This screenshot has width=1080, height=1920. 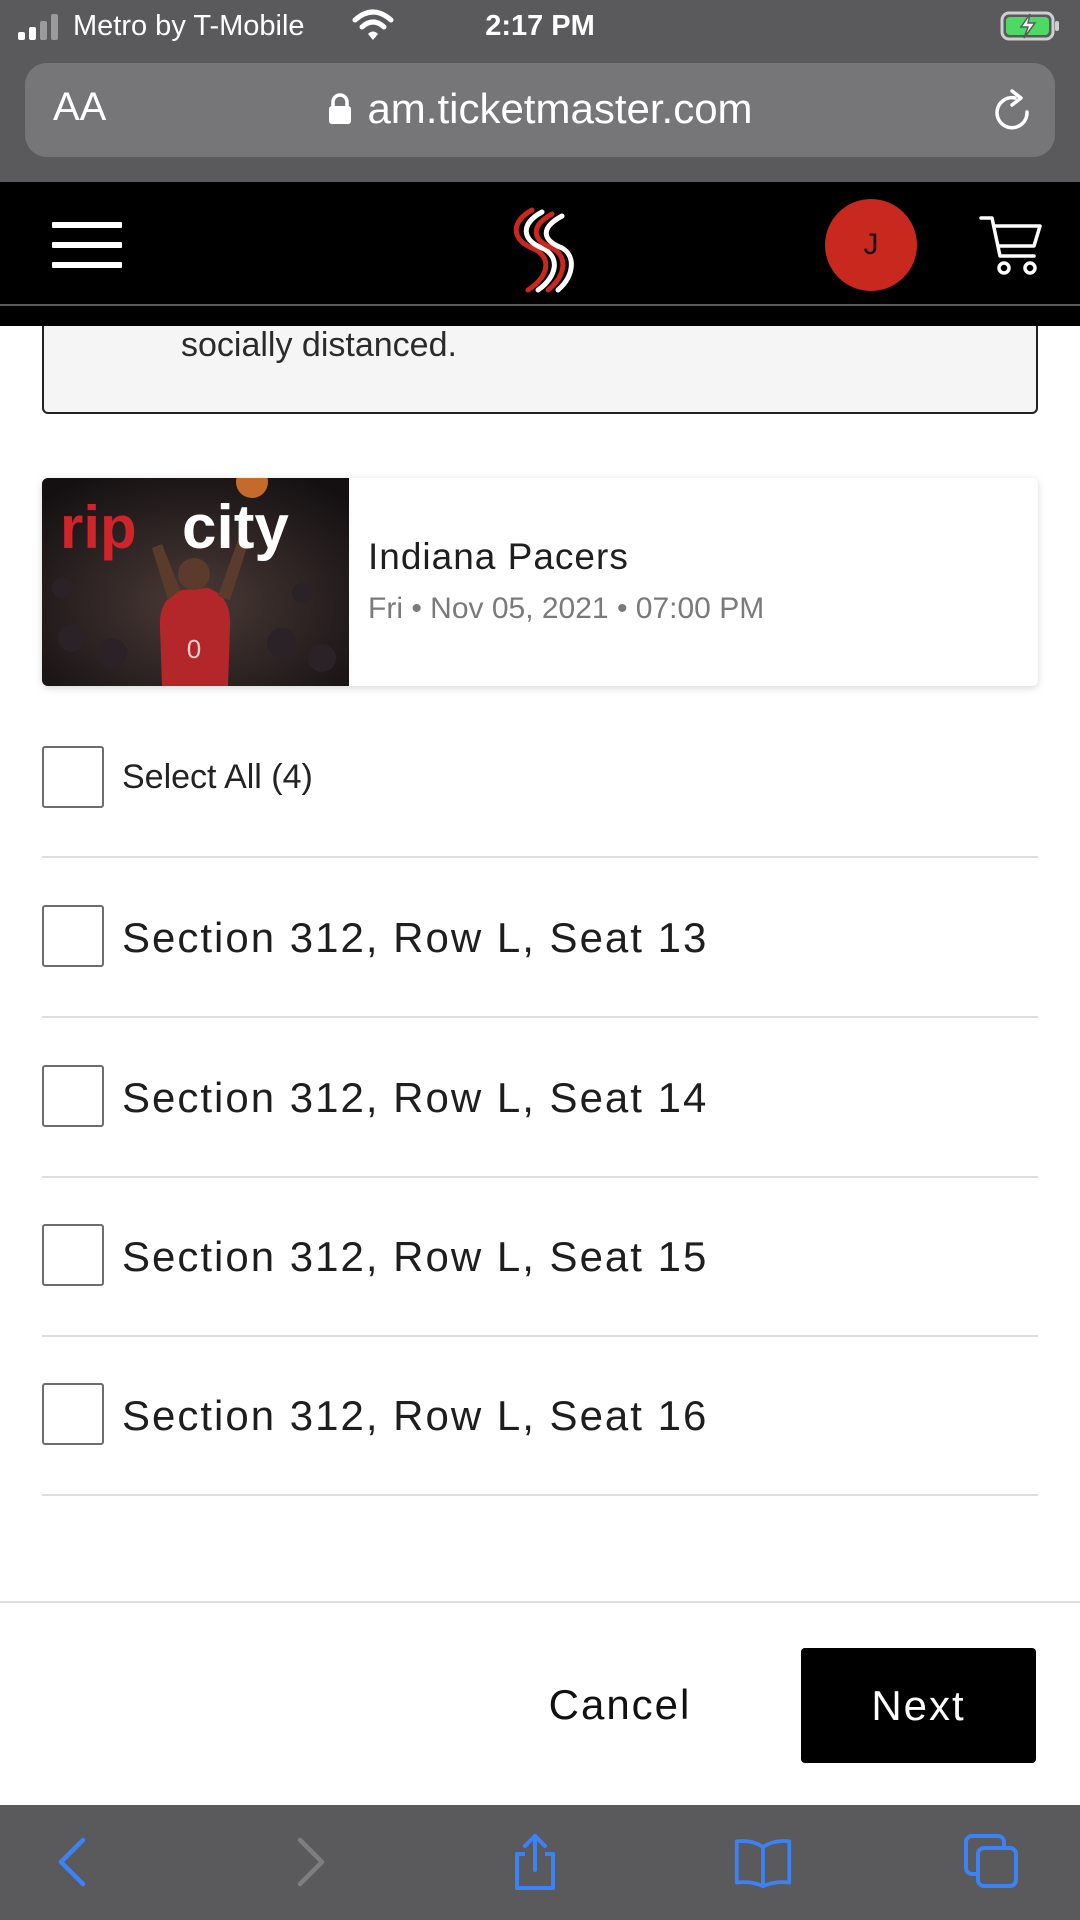 I want to click on site-header: J, so click(x=540, y=254).